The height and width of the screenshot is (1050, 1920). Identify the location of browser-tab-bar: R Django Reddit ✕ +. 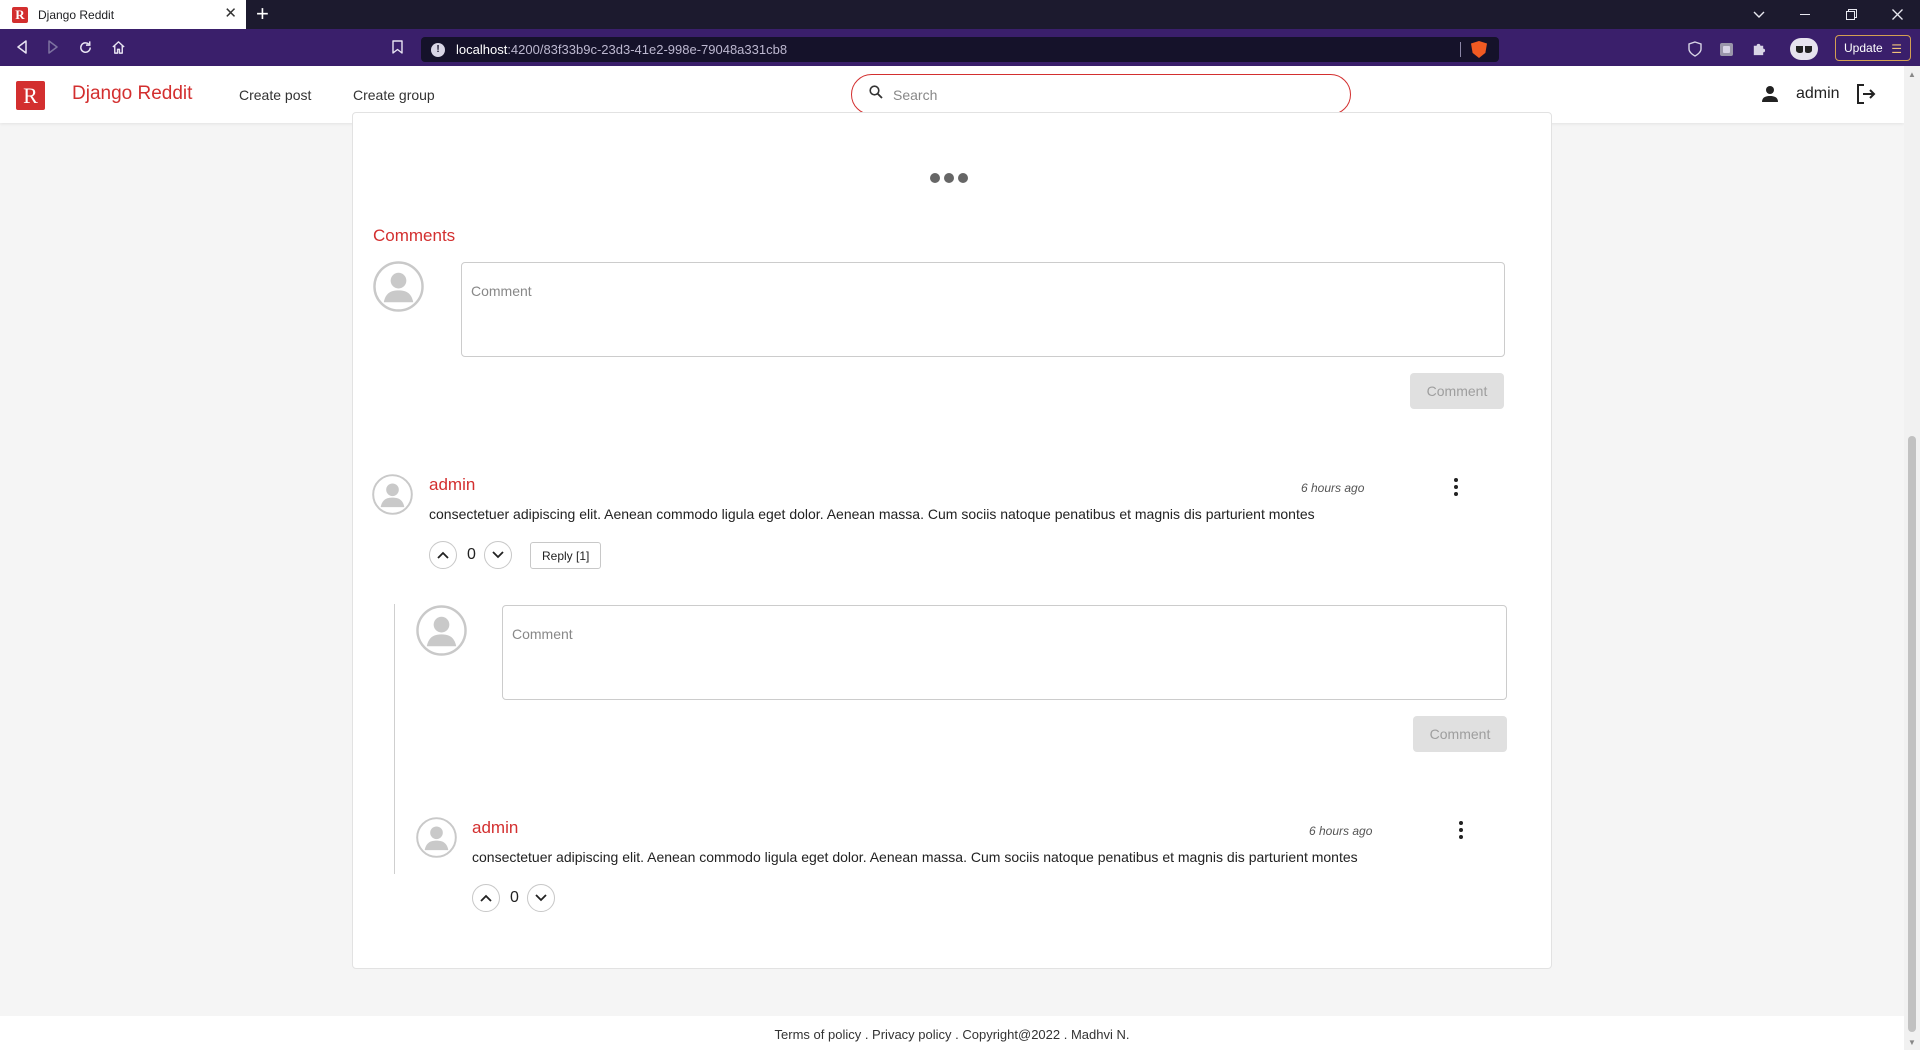
(960, 14).